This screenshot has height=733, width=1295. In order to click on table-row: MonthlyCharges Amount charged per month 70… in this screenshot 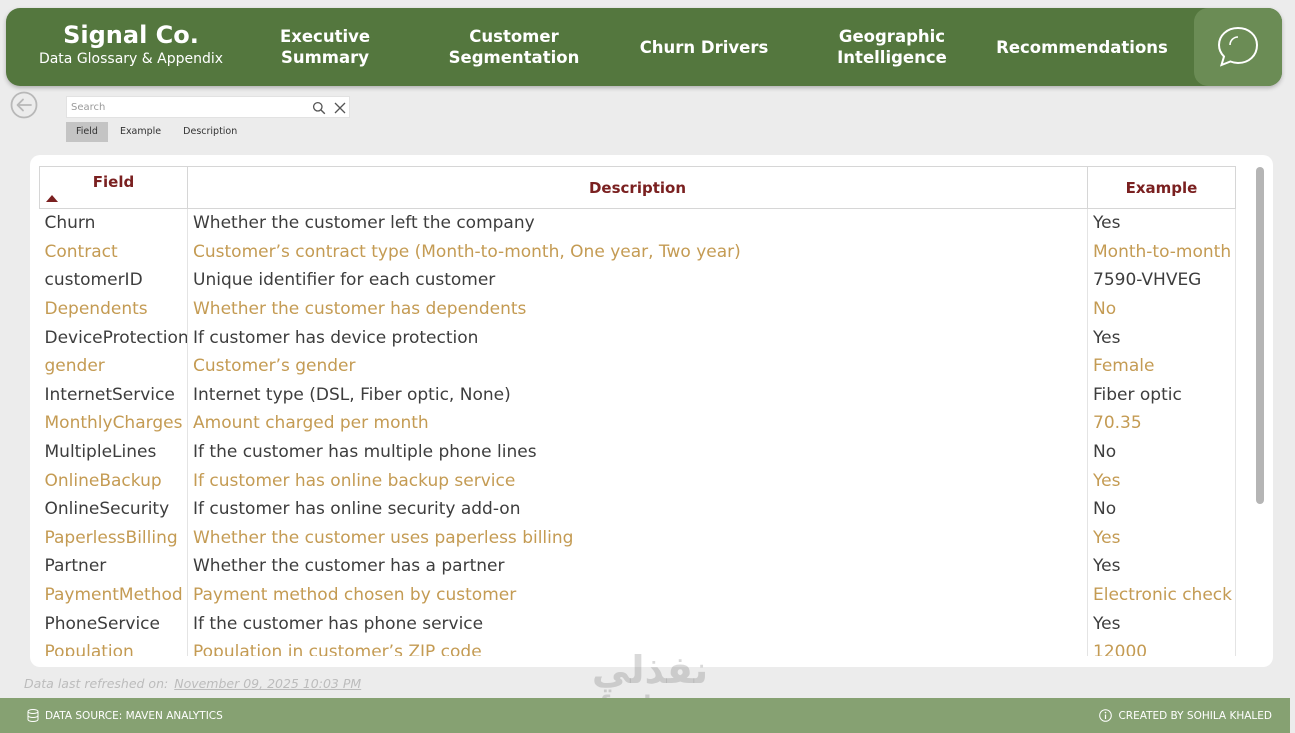, I will do `click(637, 423)`.